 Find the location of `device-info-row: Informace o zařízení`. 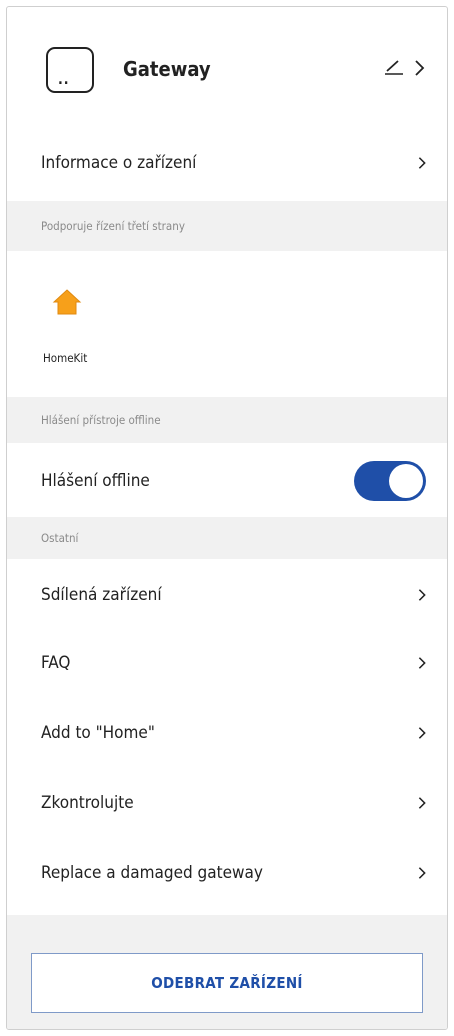

device-info-row: Informace o zařízení is located at coordinates (227, 163).